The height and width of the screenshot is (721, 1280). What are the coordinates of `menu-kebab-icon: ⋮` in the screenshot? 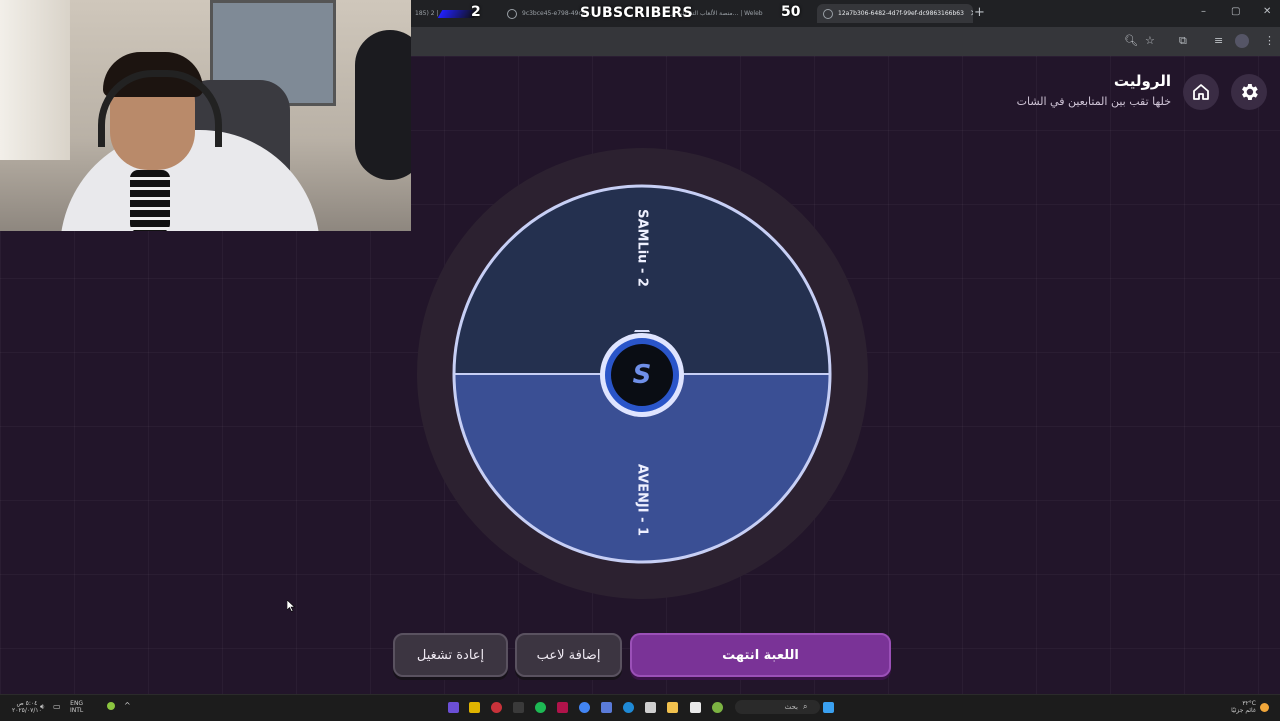 It's located at (1269, 40).